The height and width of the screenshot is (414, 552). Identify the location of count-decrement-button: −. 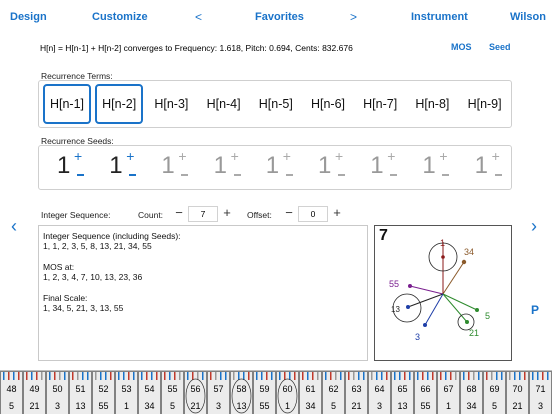
(179, 213).